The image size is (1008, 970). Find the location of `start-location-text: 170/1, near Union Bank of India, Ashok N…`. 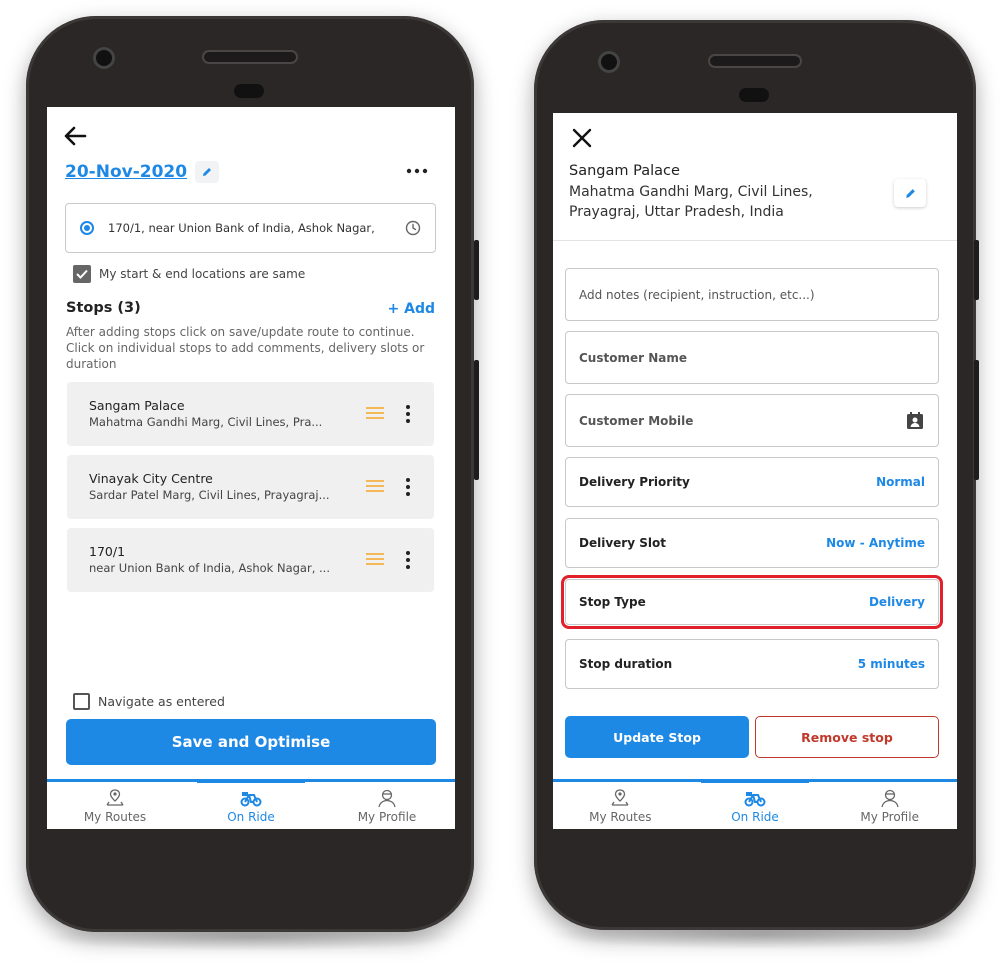

start-location-text: 170/1, near Union Bank of India, Ashok N… is located at coordinates (241, 228).